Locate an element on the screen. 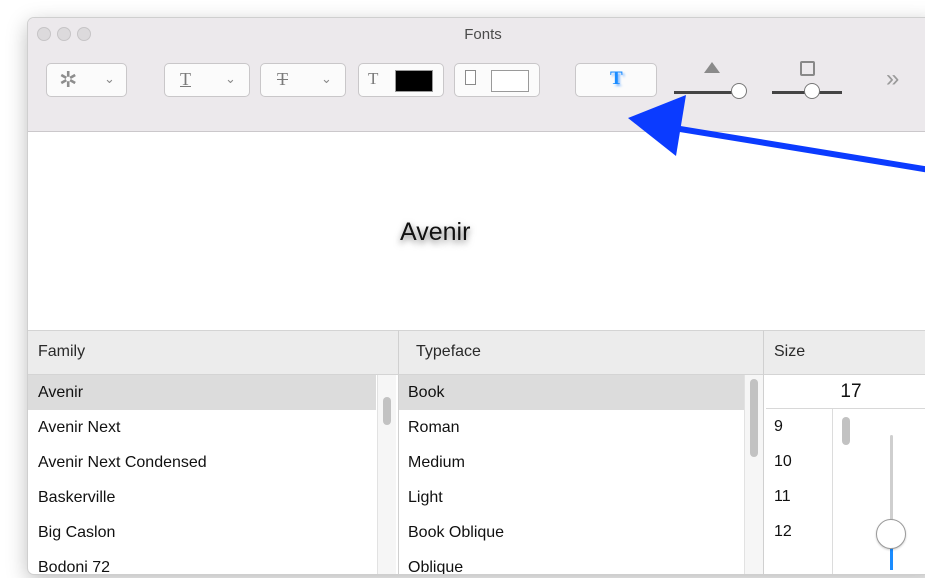 The height and width of the screenshot is (578, 925). family-column-header: Family is located at coordinates (213, 352).